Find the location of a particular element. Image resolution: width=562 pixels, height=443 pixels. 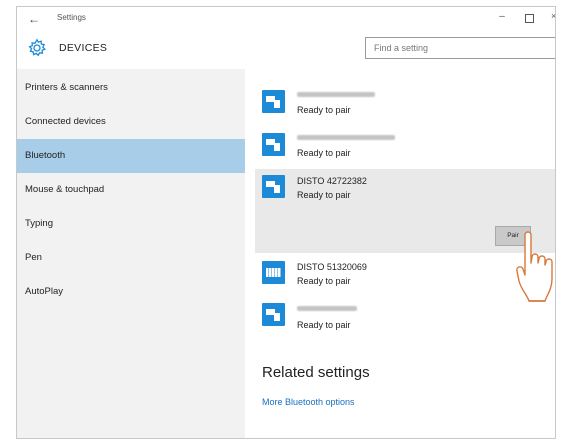

minimize-icon: – is located at coordinates (502, 16).